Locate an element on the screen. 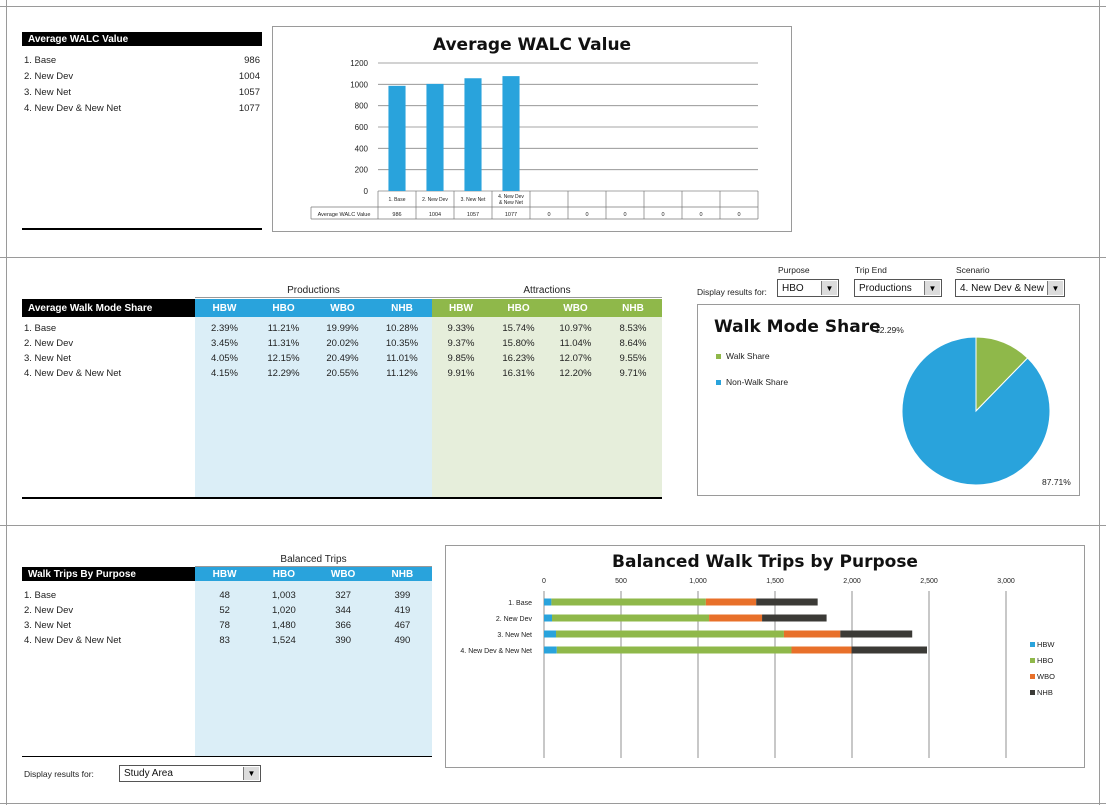 The image size is (1106, 805). mode-share-cell: 20.55% is located at coordinates (342, 373).